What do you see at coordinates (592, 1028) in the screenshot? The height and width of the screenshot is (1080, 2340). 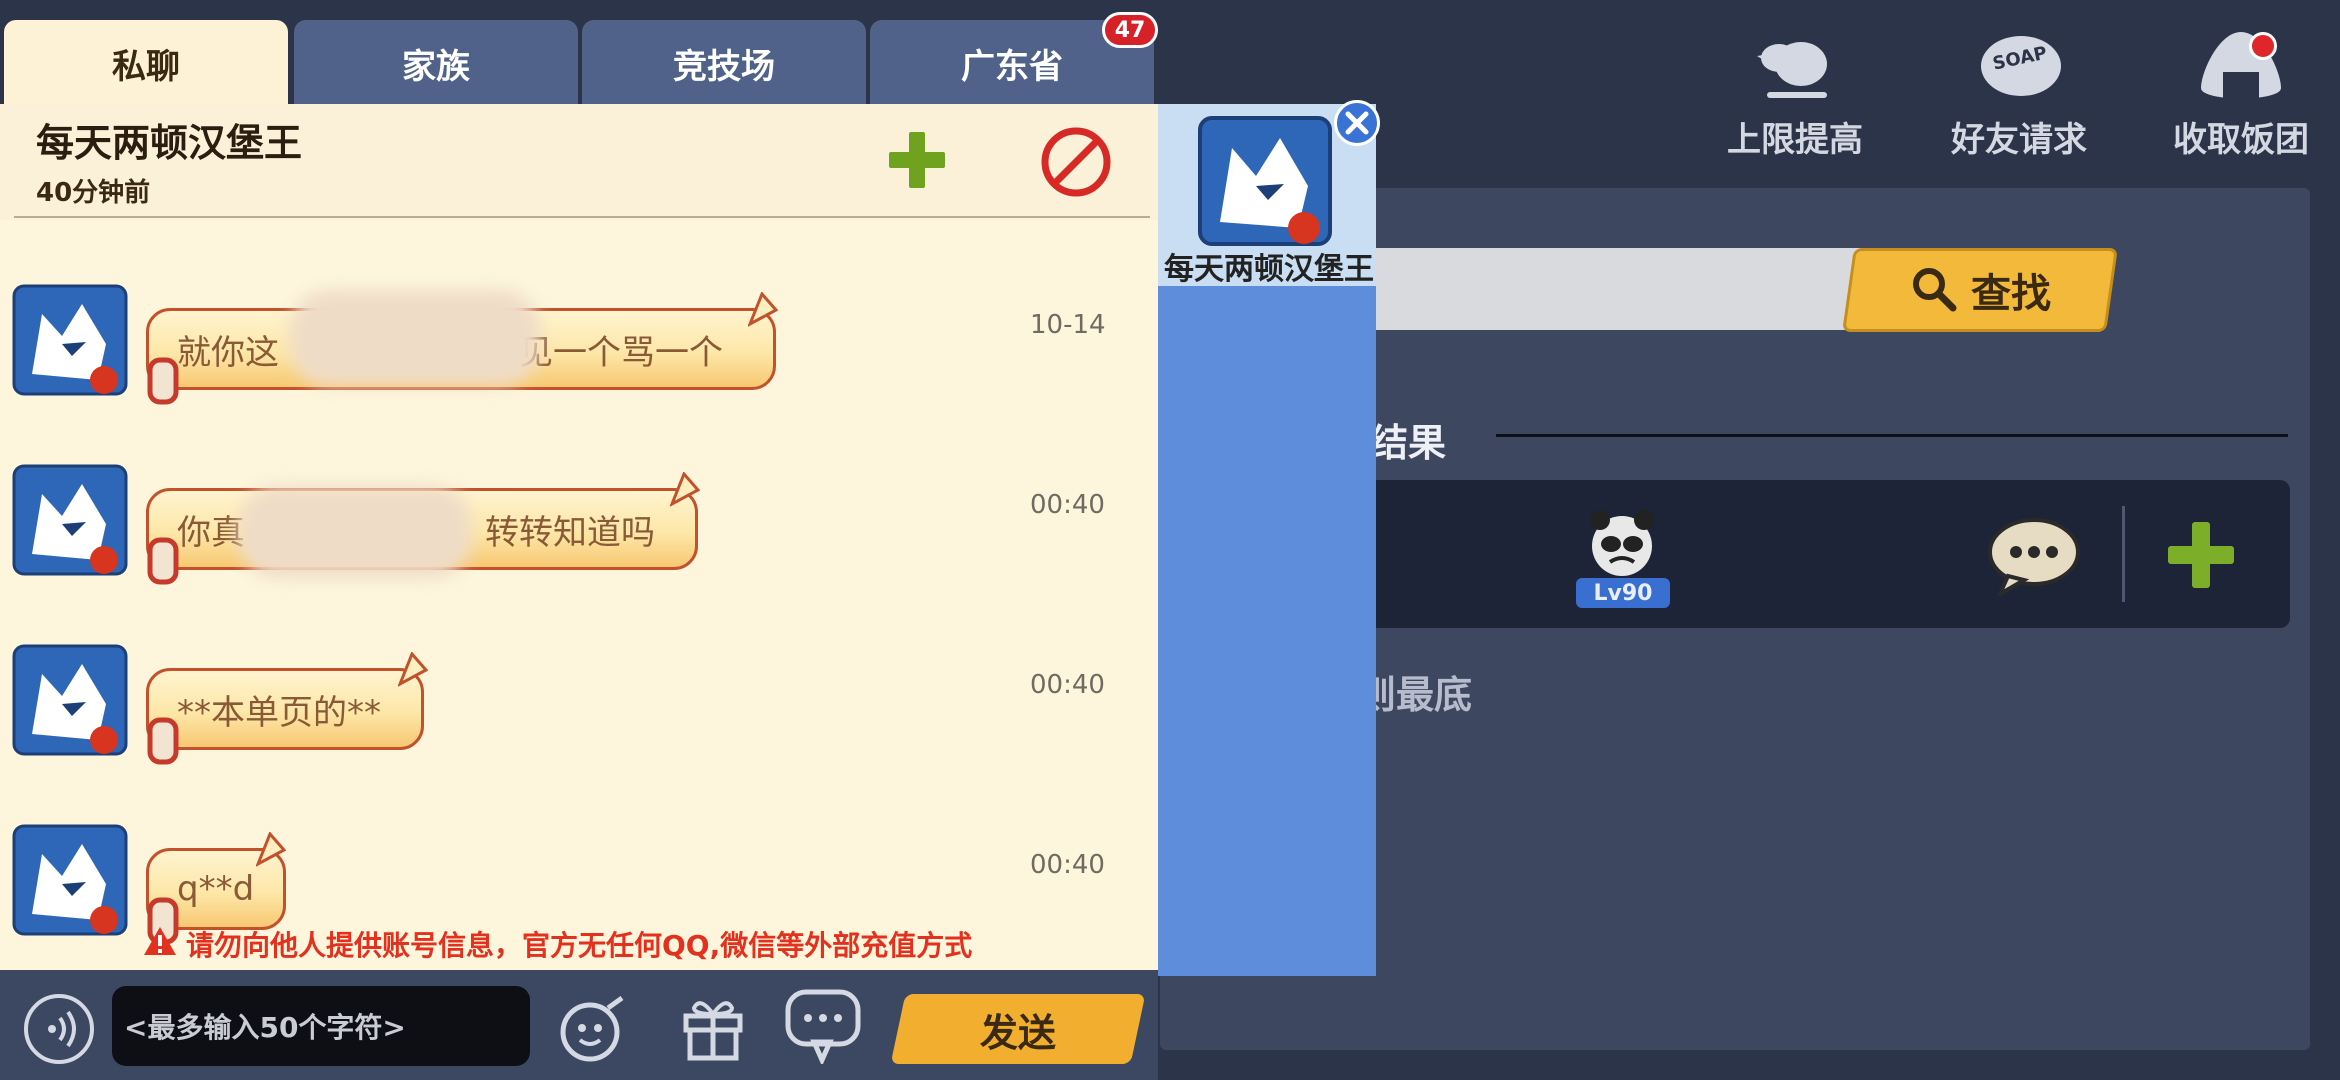 I see `emoji-icon` at bounding box center [592, 1028].